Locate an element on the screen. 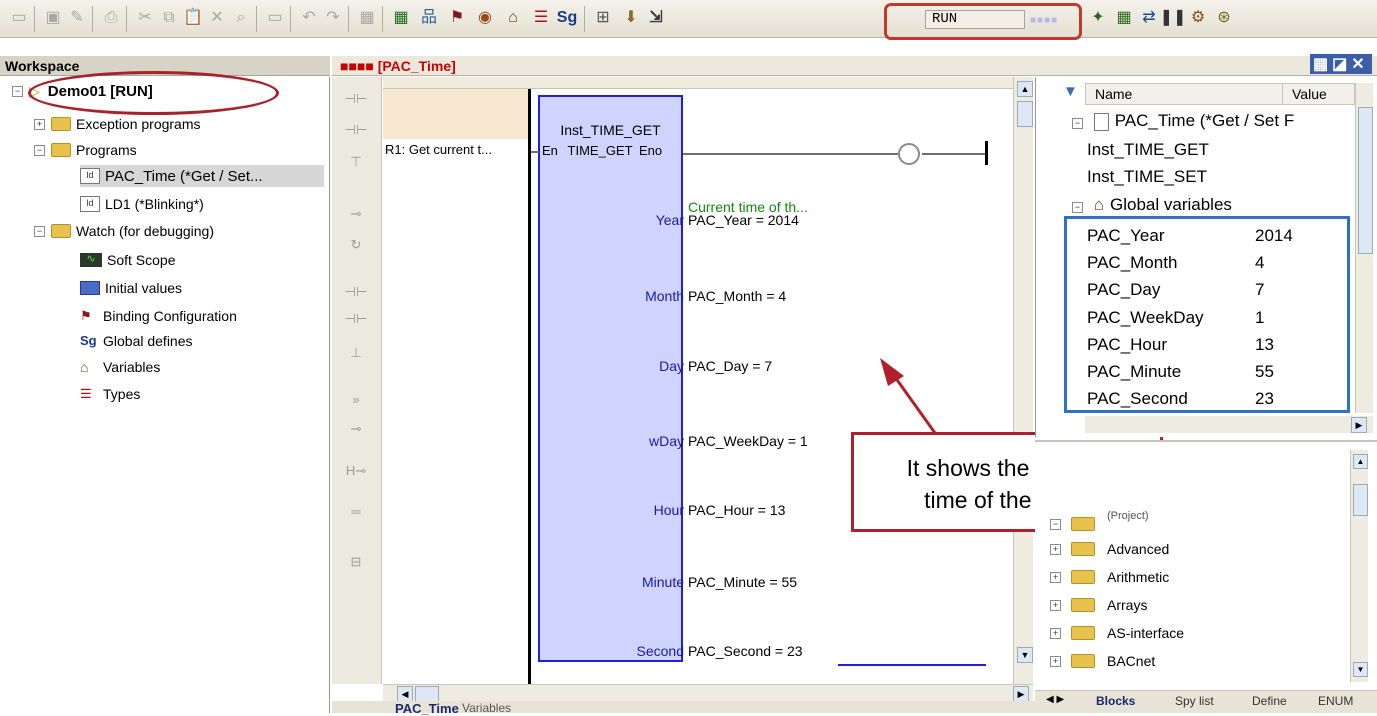  output-coil is located at coordinates (909, 154).